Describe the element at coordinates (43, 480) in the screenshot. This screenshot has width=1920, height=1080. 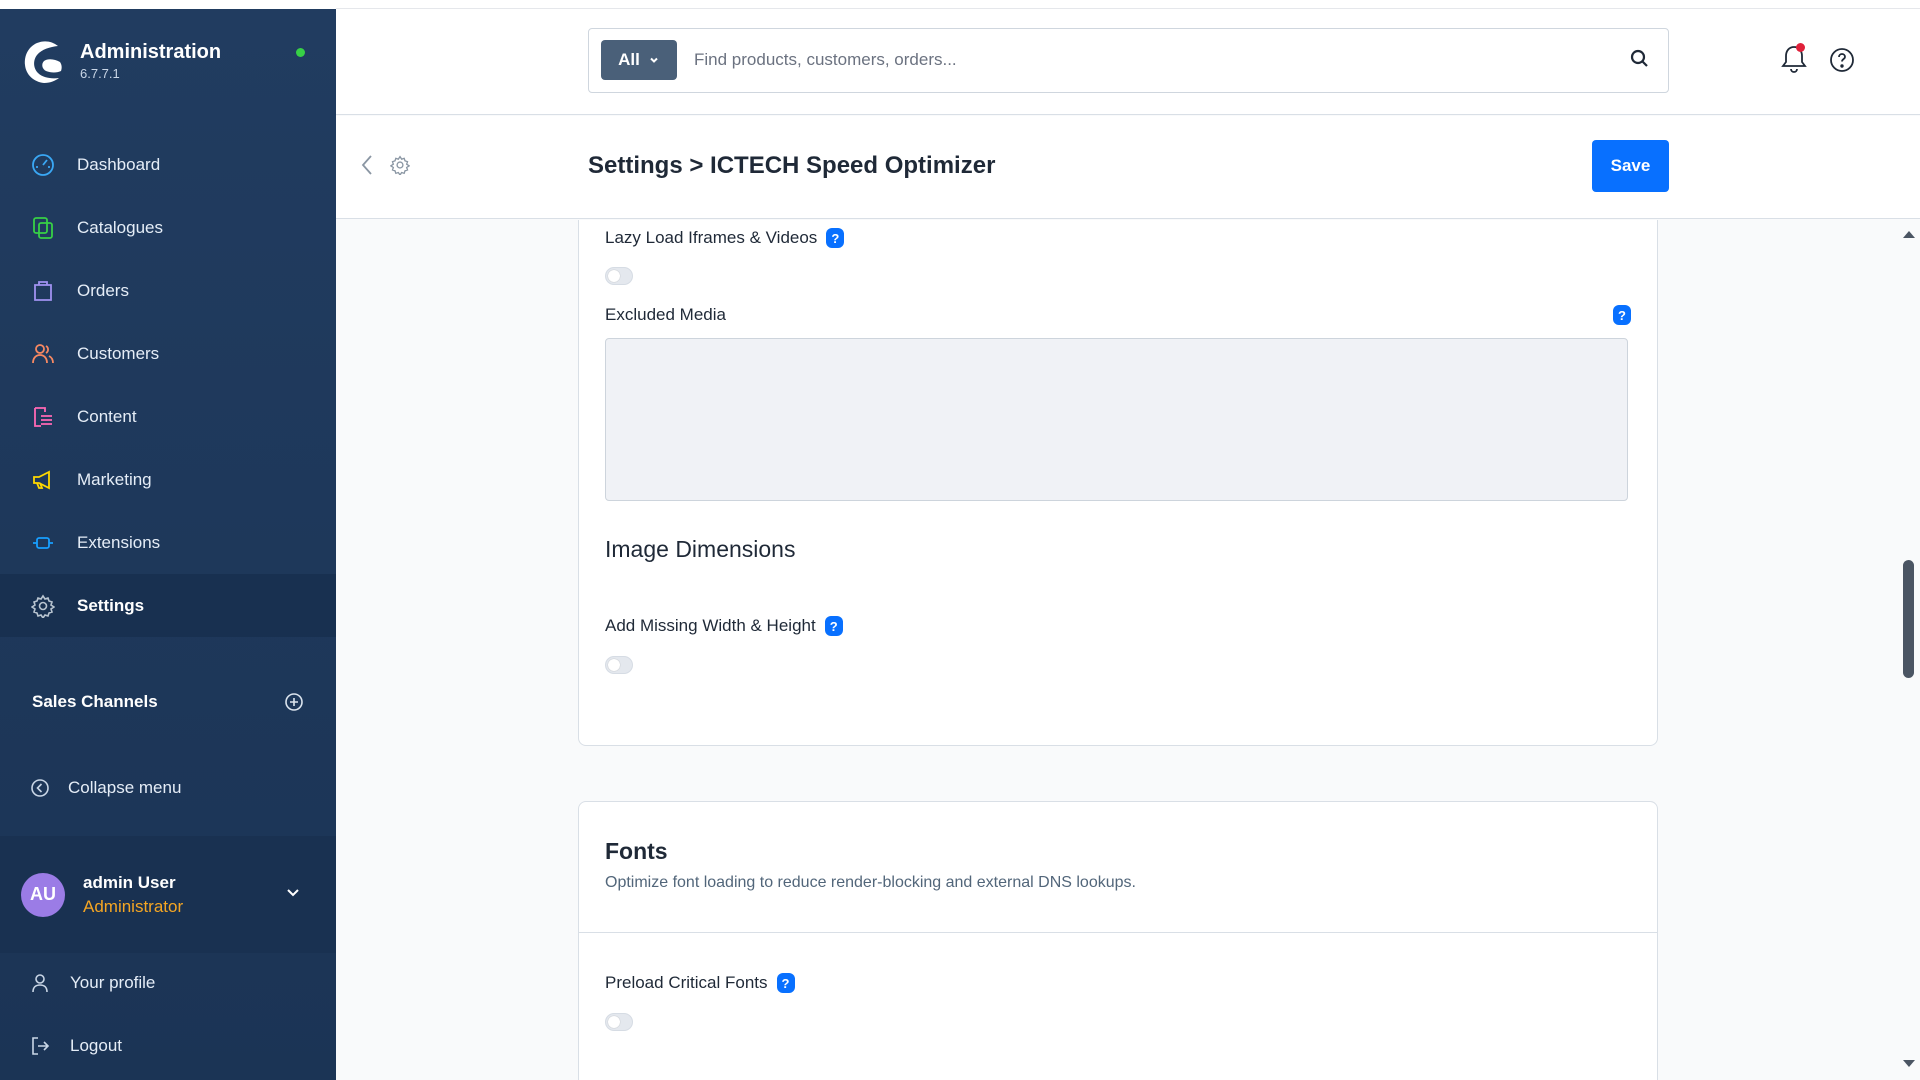
I see `marketing-icon` at that location.